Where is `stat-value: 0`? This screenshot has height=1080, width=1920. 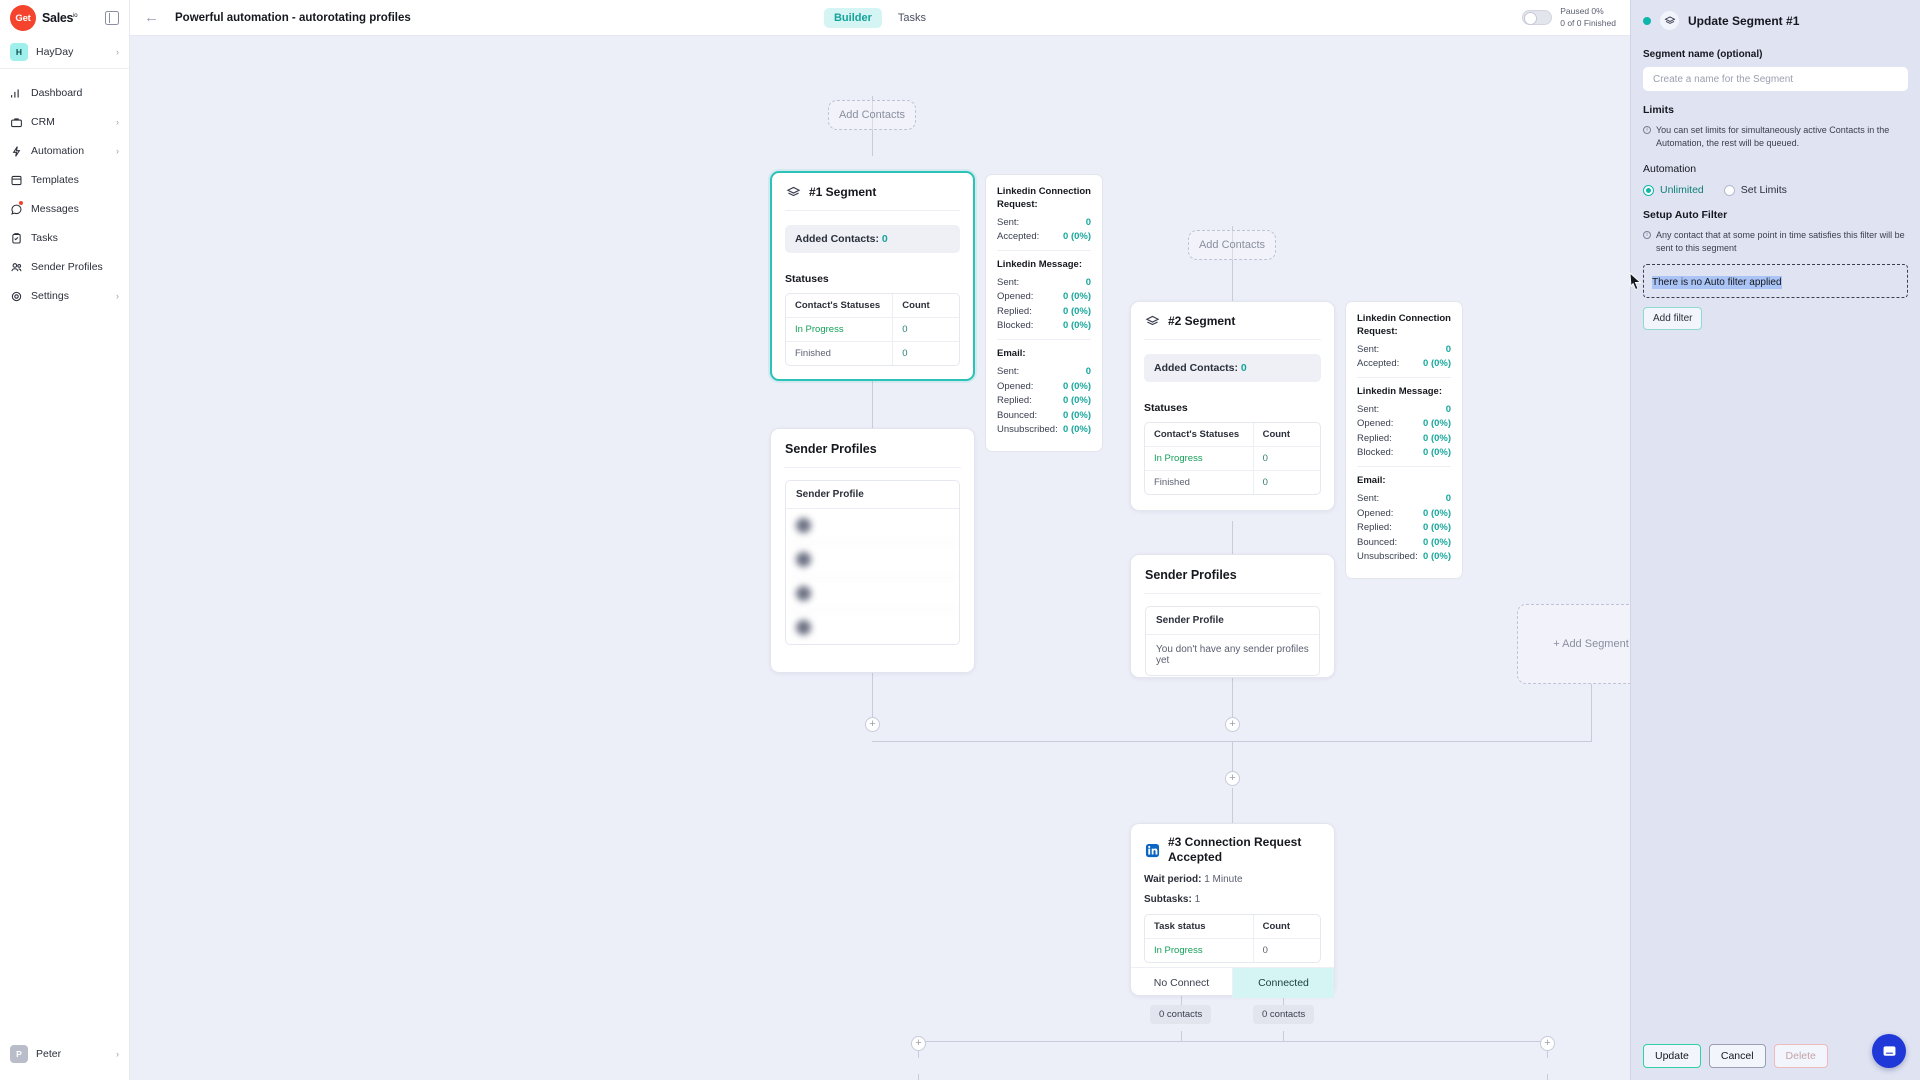
stat-value: 0 is located at coordinates (1088, 282).